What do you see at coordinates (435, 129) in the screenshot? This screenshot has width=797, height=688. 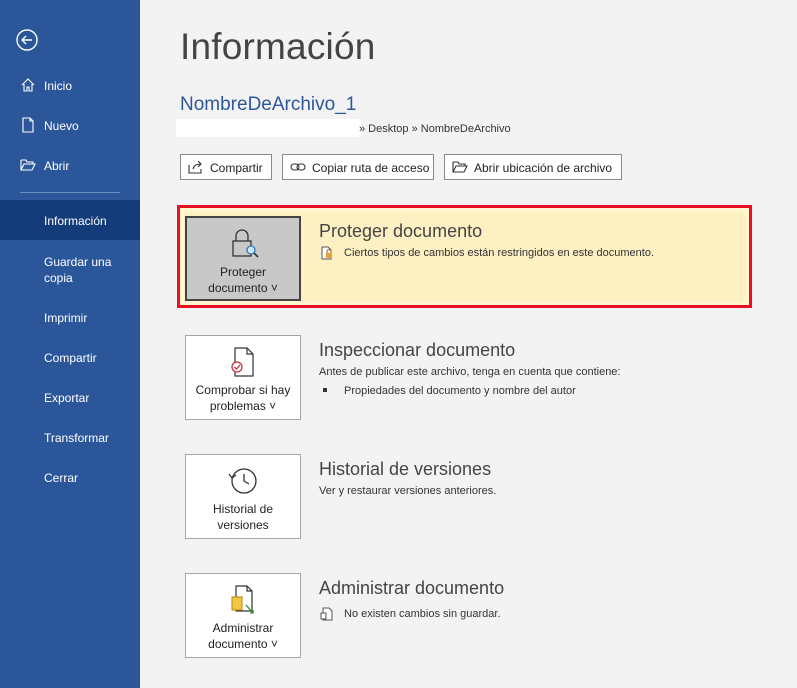 I see `file-path: » Desktop » NombreDeArchivo` at bounding box center [435, 129].